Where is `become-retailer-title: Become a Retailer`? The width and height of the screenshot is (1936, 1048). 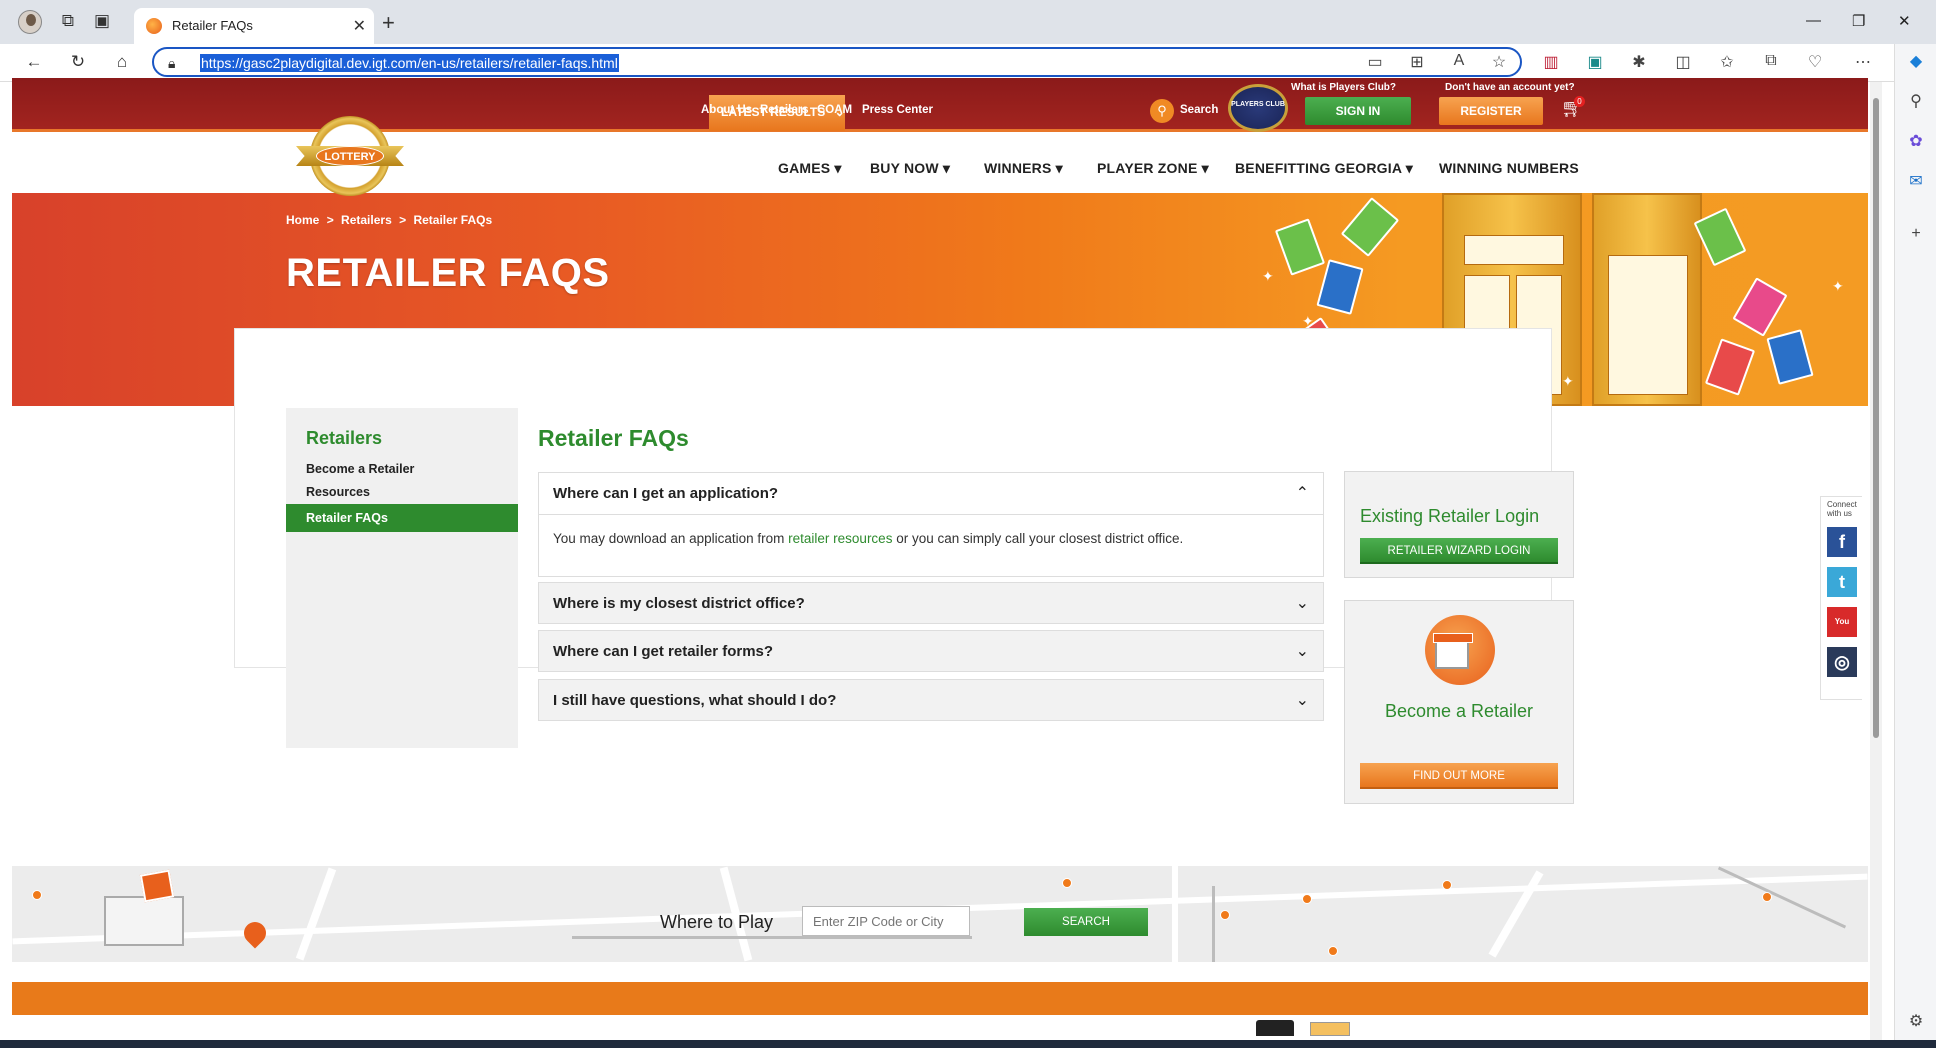
become-retailer-title: Become a Retailer is located at coordinates (1459, 711).